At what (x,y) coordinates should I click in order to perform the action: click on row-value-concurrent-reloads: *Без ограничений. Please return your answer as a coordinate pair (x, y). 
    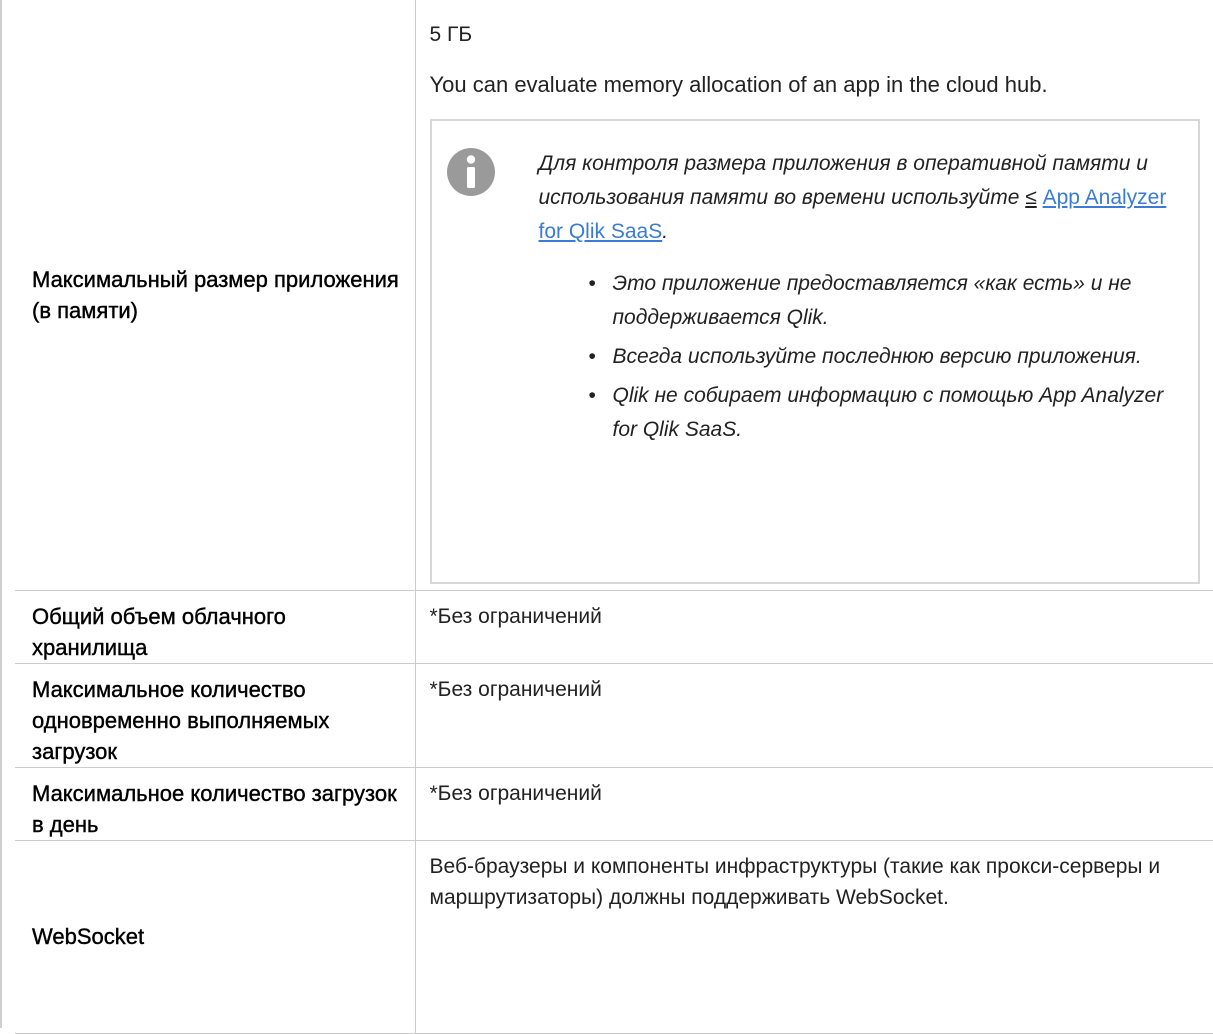
    Looking at the image, I should click on (814, 715).